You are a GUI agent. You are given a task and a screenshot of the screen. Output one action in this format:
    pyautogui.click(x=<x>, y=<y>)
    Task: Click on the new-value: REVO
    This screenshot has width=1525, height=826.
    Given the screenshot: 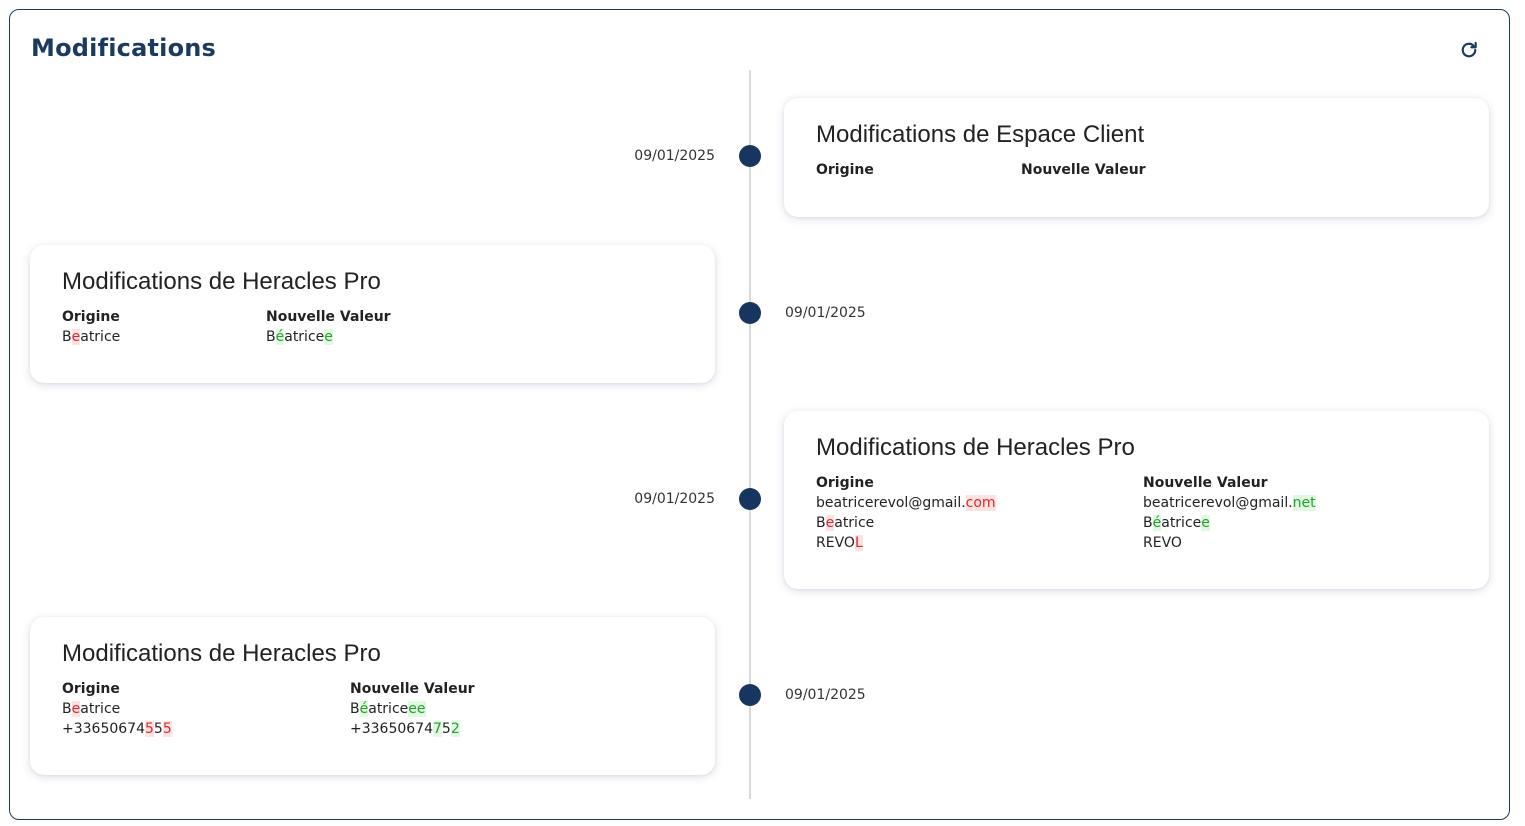 What is the action you would take?
    pyautogui.click(x=1229, y=543)
    